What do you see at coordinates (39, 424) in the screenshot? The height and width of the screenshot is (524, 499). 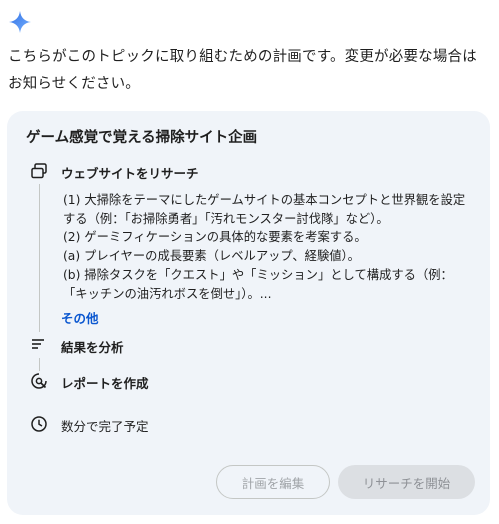 I see `clock-icon` at bounding box center [39, 424].